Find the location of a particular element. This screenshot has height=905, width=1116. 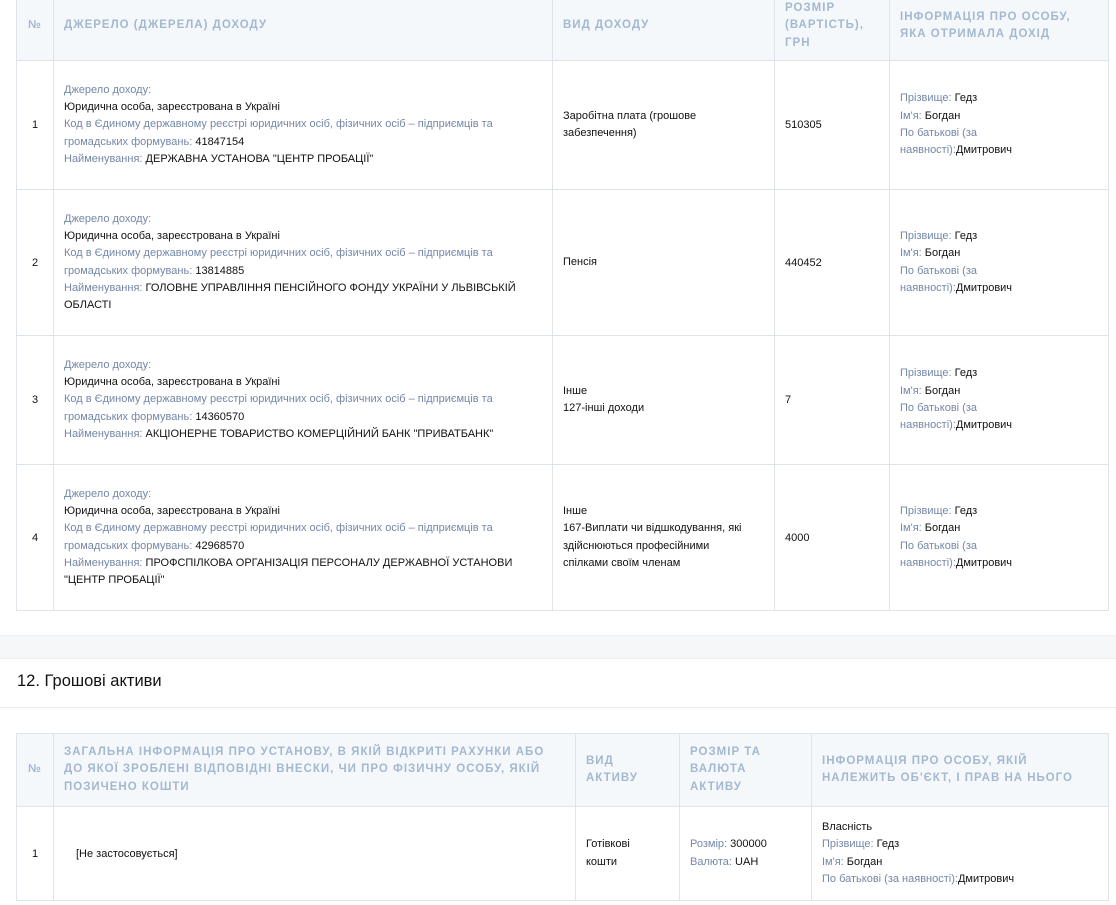

income-type-line: забезпечення) is located at coordinates (600, 133).